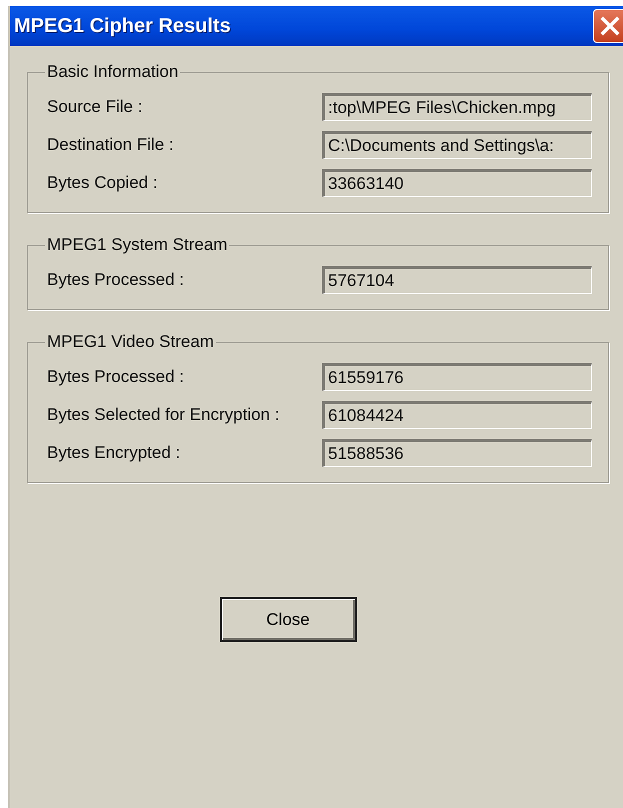 The image size is (623, 808). Describe the element at coordinates (457, 280) in the screenshot. I see `readonly-field: 5767104` at that location.